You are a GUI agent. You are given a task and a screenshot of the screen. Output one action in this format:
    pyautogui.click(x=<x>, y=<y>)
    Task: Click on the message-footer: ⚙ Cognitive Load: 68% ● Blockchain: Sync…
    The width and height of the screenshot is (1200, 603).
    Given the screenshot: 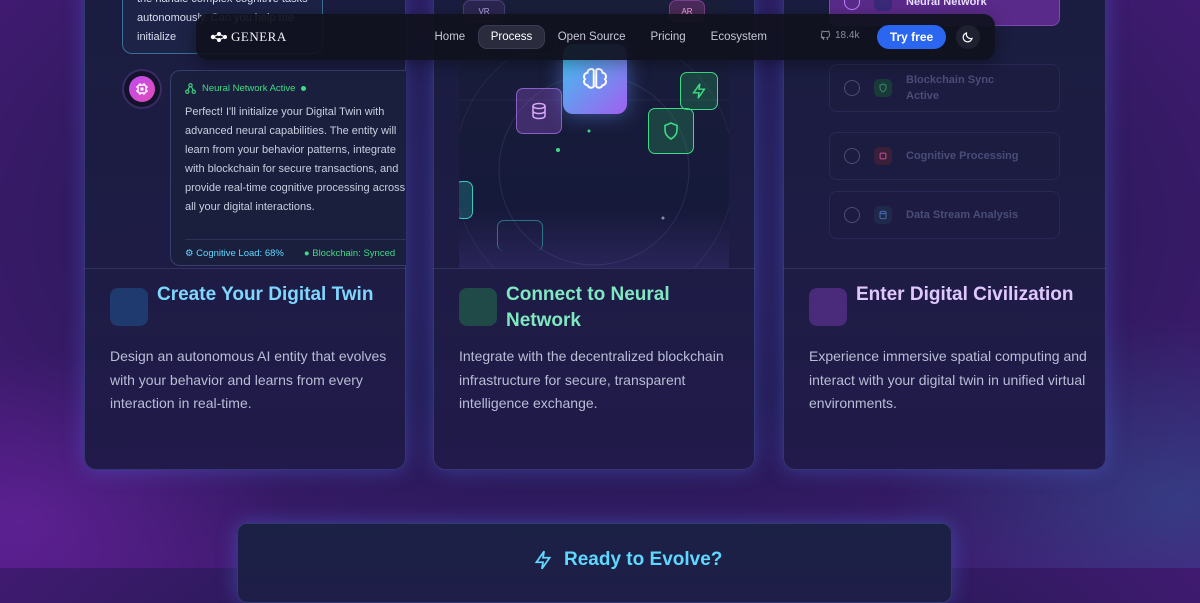 What is the action you would take?
    pyautogui.click(x=295, y=249)
    